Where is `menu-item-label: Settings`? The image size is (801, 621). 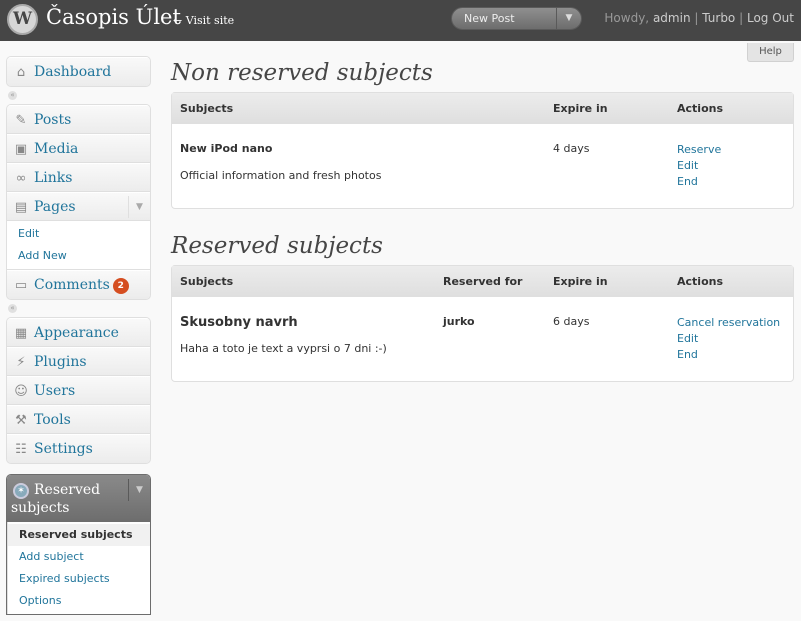
menu-item-label: Settings is located at coordinates (63, 449).